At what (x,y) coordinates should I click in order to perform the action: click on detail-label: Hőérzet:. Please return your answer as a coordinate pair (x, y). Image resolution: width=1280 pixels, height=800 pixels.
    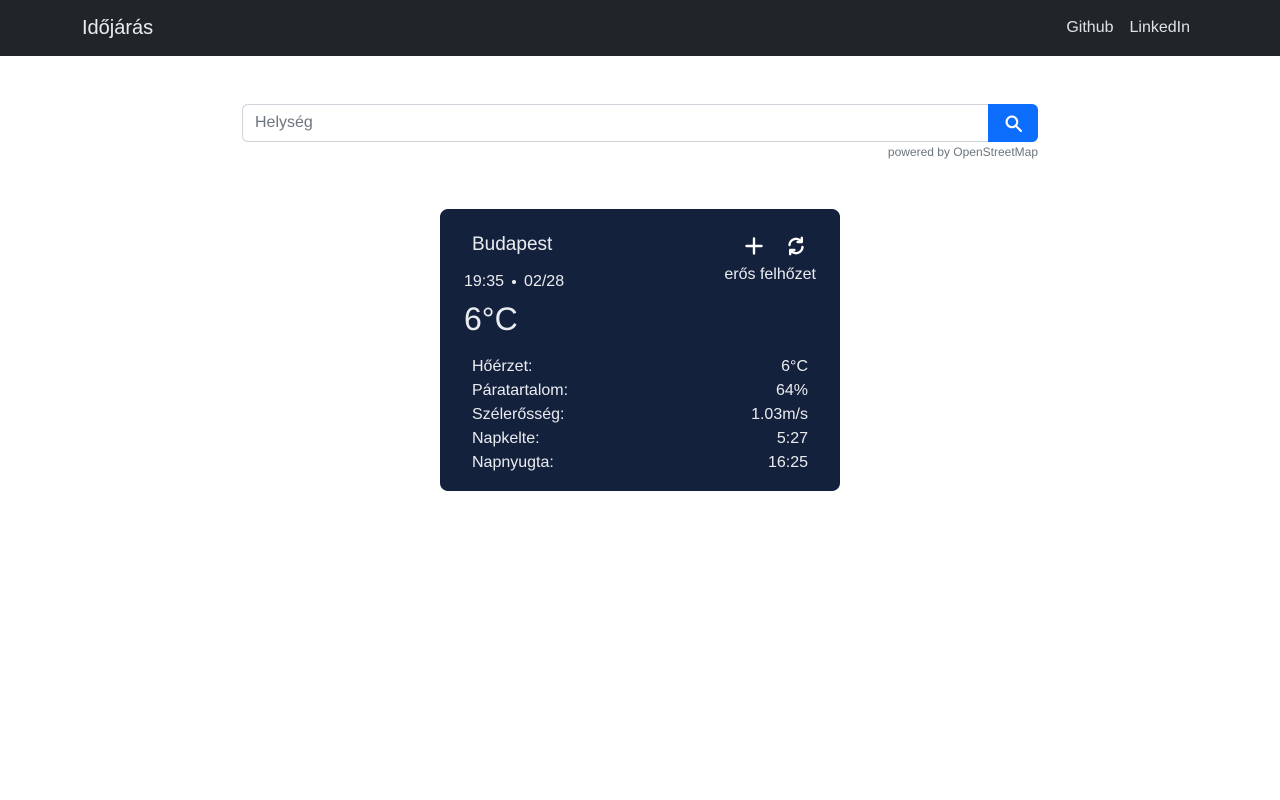
    Looking at the image, I should click on (502, 366).